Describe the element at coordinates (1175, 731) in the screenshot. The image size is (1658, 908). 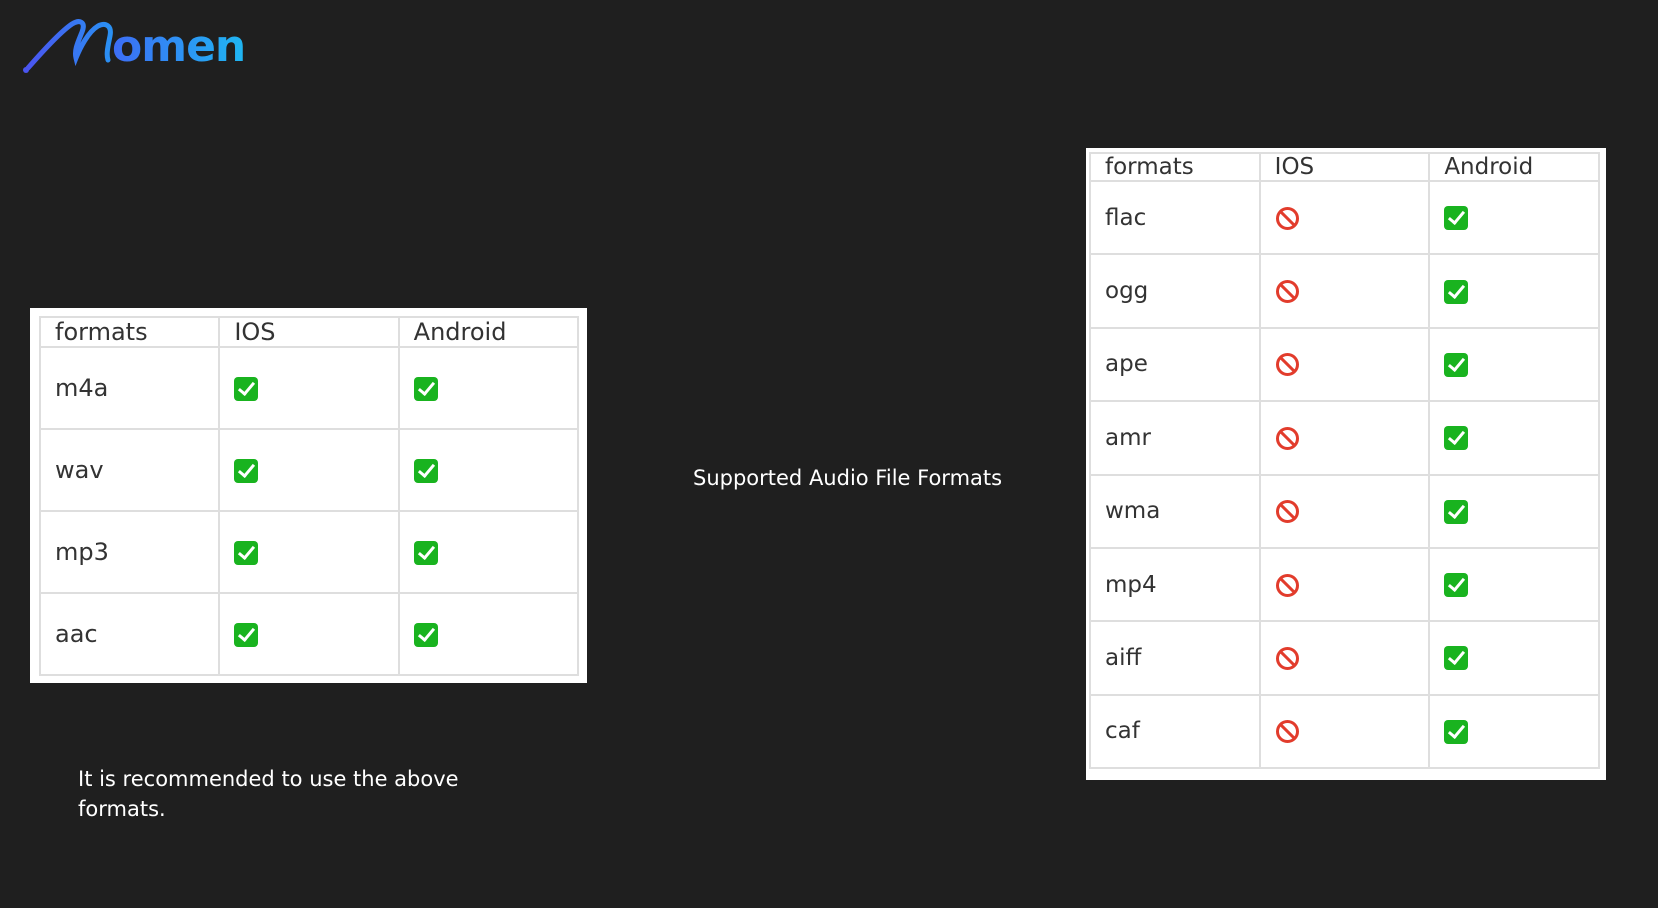
I see `format-cell: caf` at that location.